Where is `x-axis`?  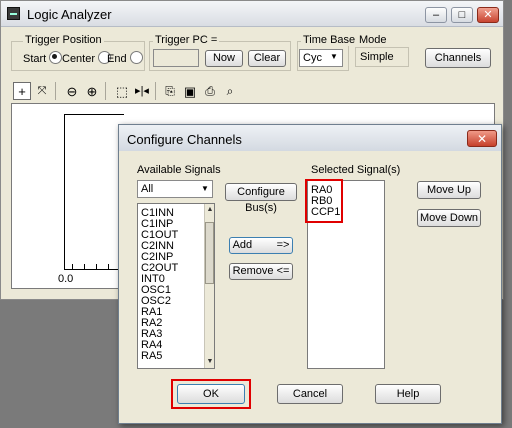
x-axis is located at coordinates (94, 269).